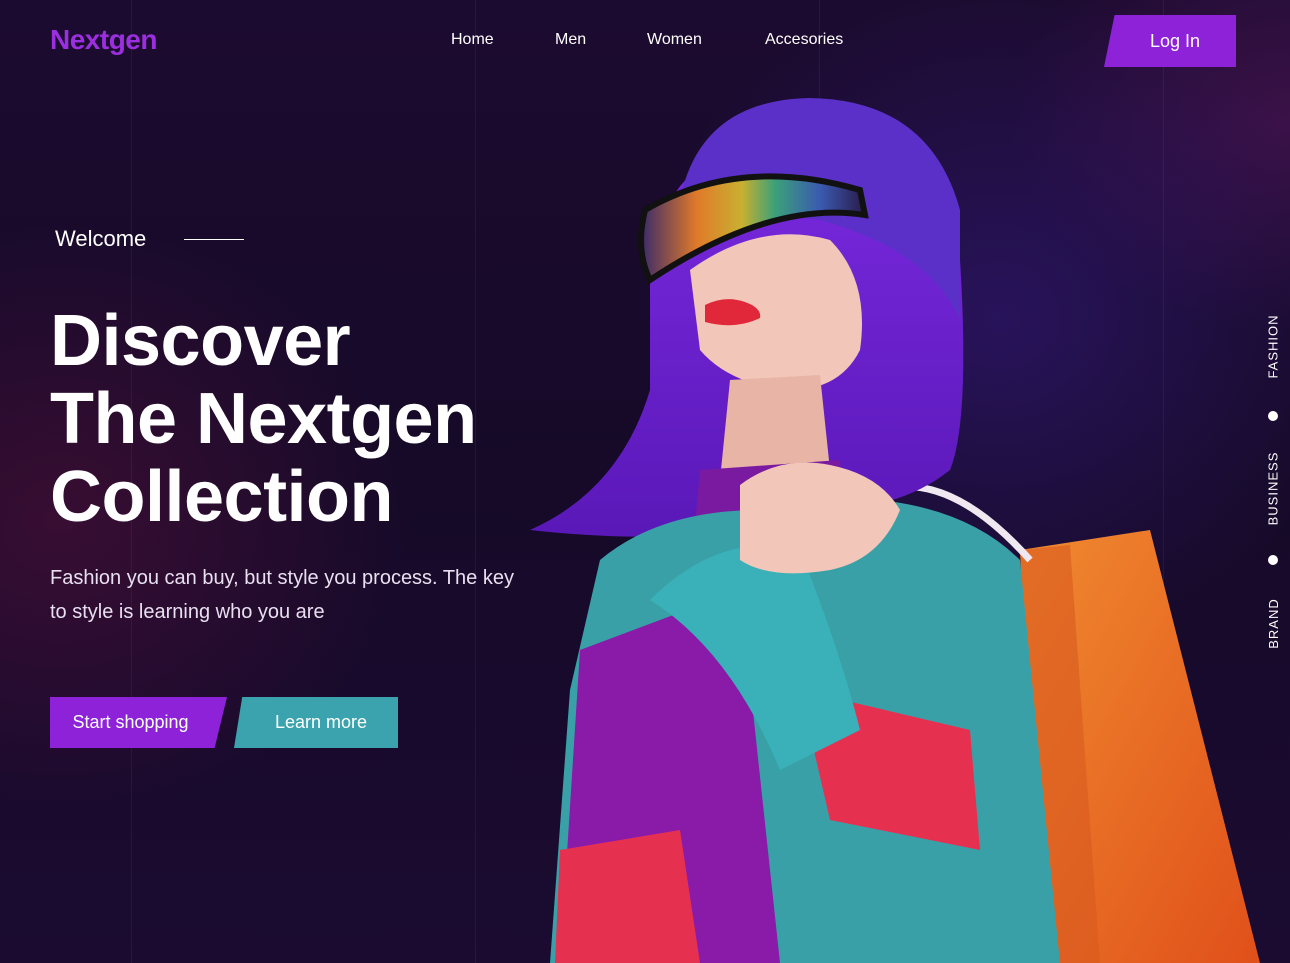 Image resolution: width=1290 pixels, height=963 pixels. I want to click on login-button: Log In, so click(1170, 41).